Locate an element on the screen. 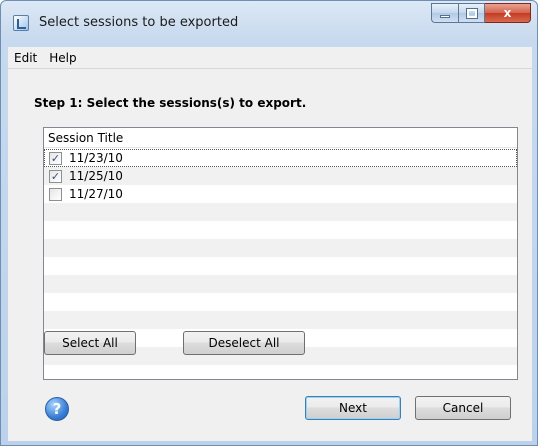  close-icon: x is located at coordinates (507, 13).